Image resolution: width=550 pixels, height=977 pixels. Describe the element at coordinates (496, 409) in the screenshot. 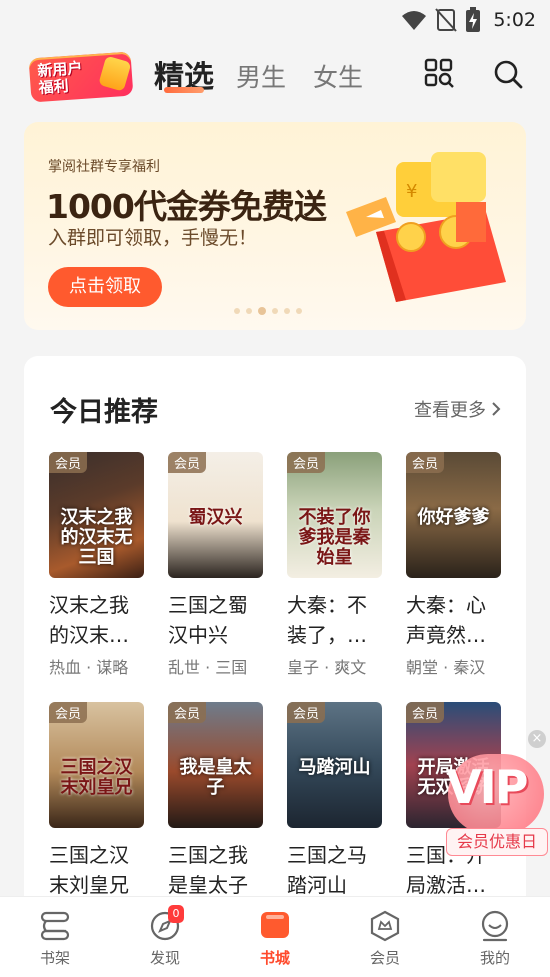

I see `chevron-right-icon` at that location.